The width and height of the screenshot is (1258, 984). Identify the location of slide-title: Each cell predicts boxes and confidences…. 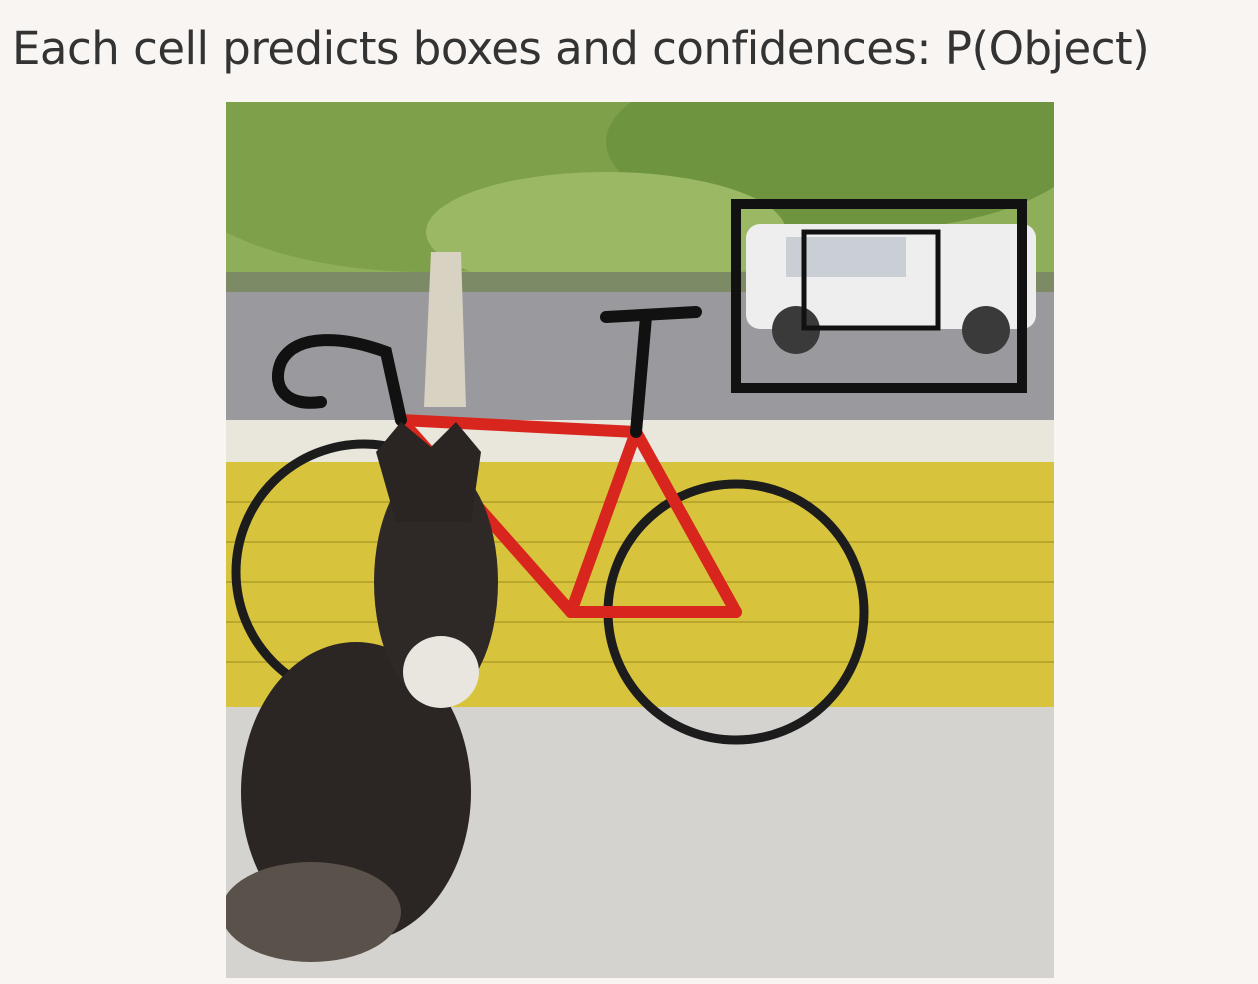
(581, 48).